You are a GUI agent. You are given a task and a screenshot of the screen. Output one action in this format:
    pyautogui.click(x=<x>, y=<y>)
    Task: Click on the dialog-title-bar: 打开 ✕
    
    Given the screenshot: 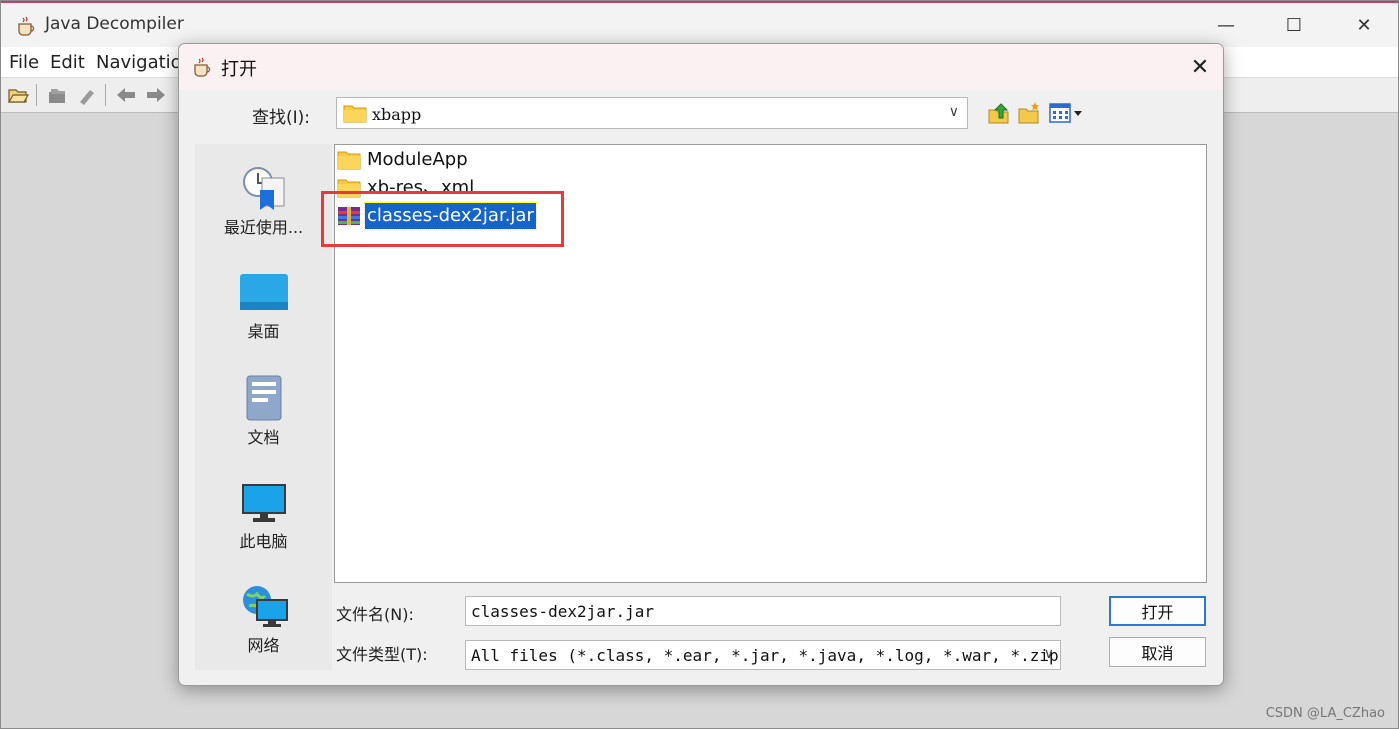 What is the action you would take?
    pyautogui.click(x=701, y=67)
    